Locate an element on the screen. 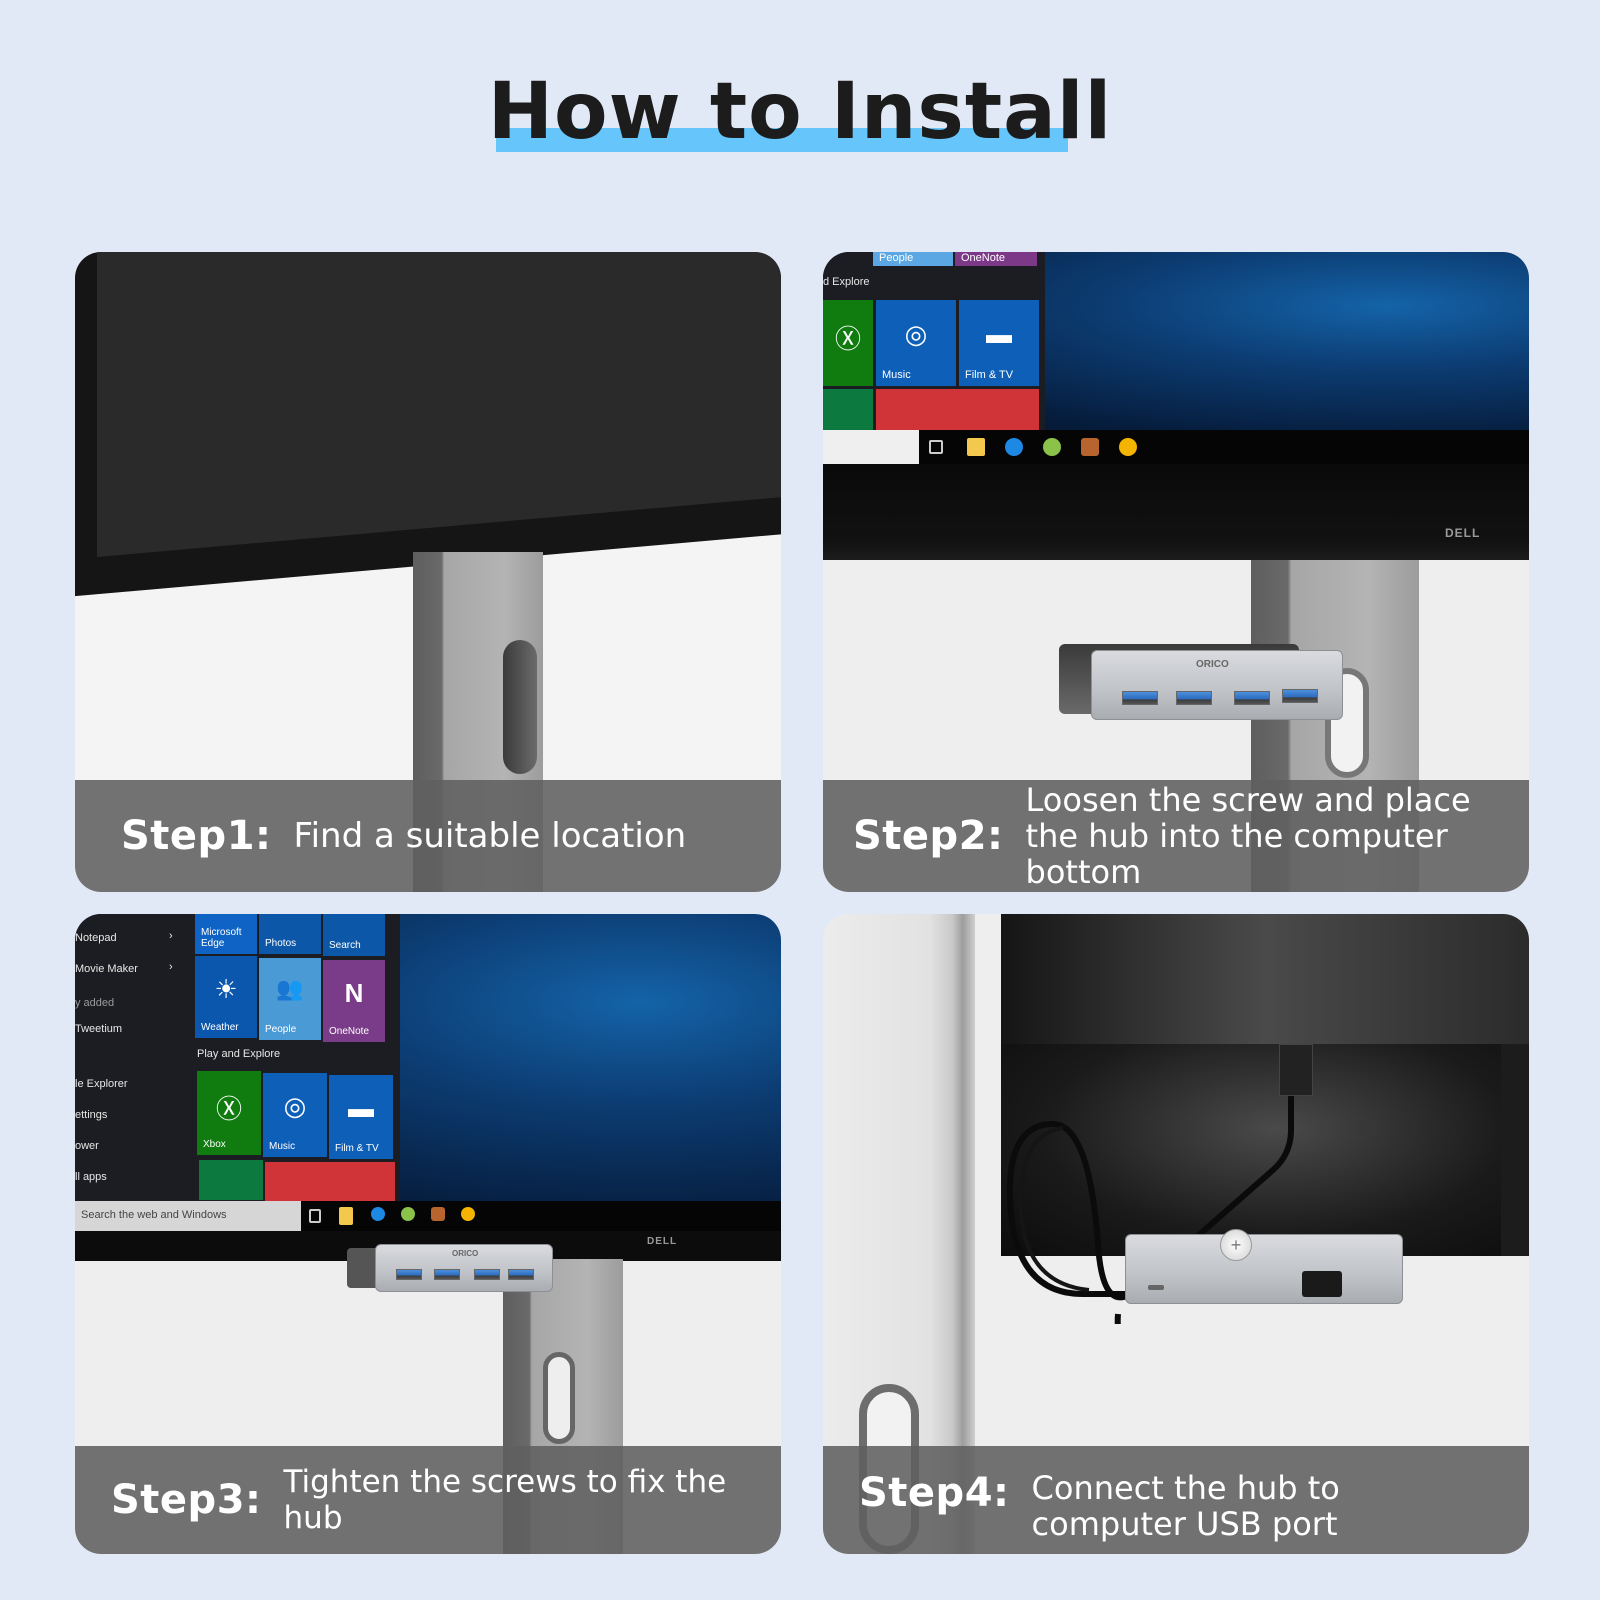 The width and height of the screenshot is (1600, 1600). step-label: Step3: is located at coordinates (186, 1500).